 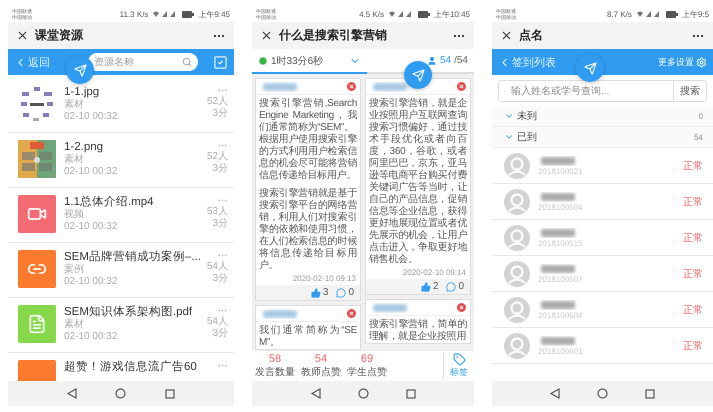 I want to click on person-icon, so click(x=431, y=61).